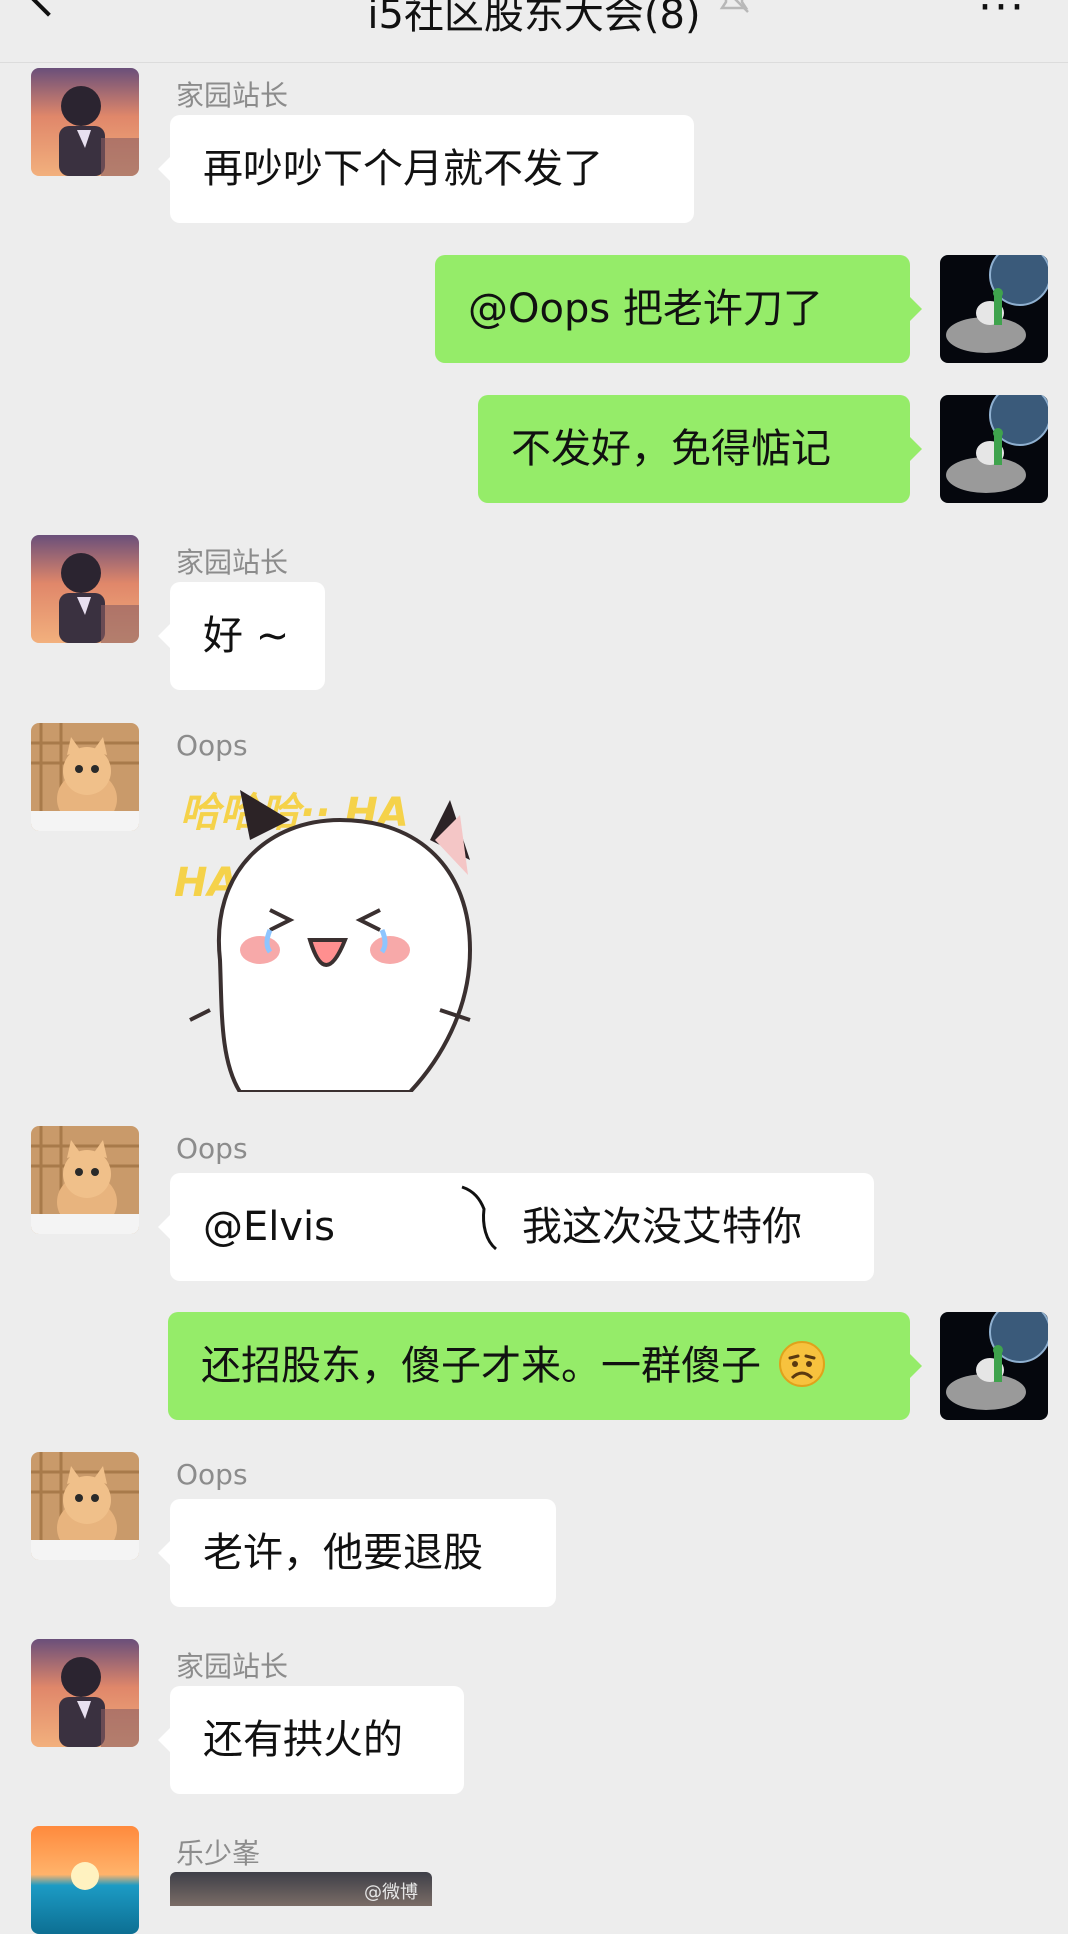 The image size is (1068, 1934). What do you see at coordinates (662, 1227) in the screenshot?
I see `message-text: 我这次没艾特你` at bounding box center [662, 1227].